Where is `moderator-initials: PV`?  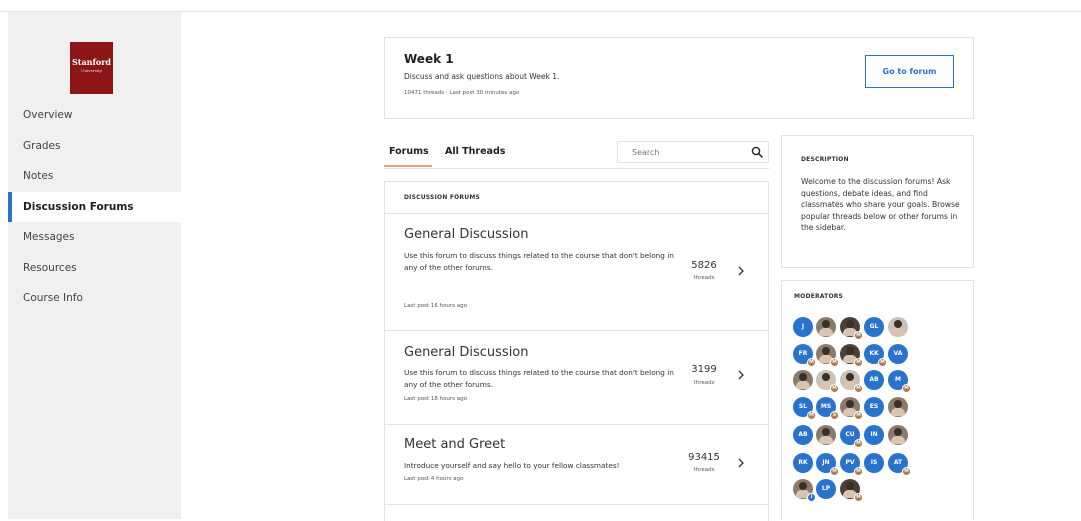 moderator-initials: PV is located at coordinates (850, 462).